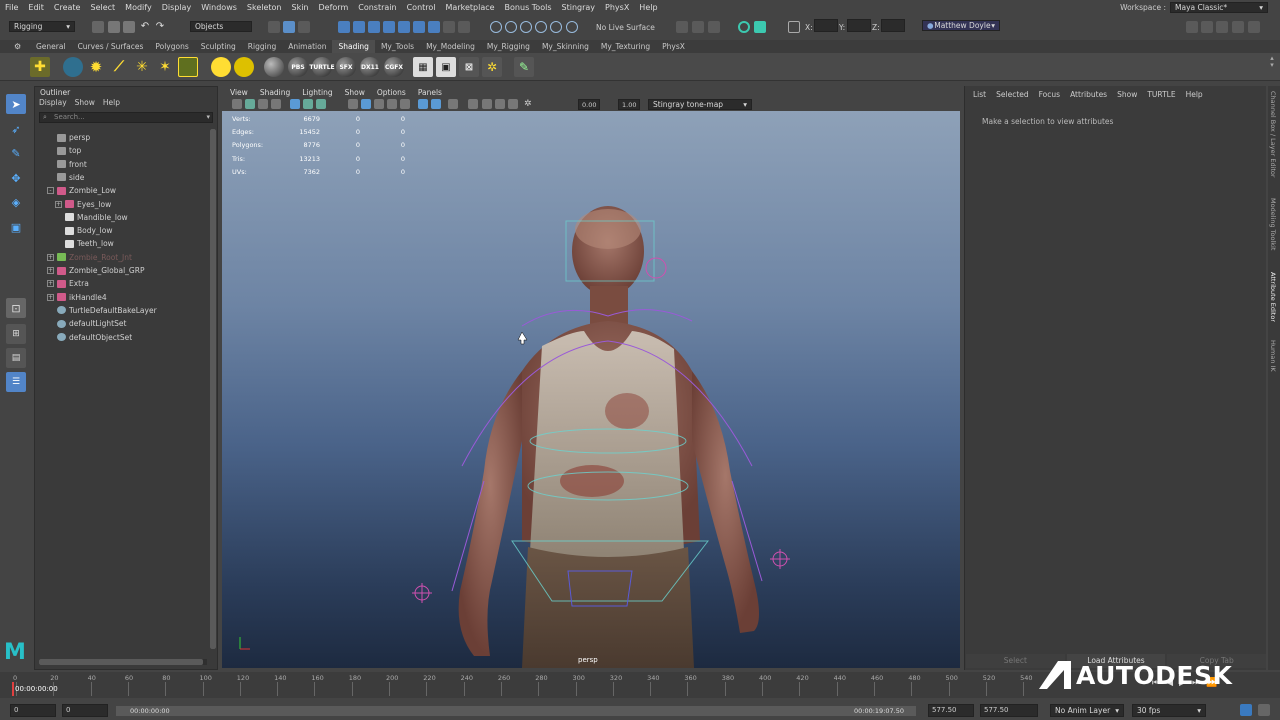  I want to click on wireframe-icon, so click(353, 104).